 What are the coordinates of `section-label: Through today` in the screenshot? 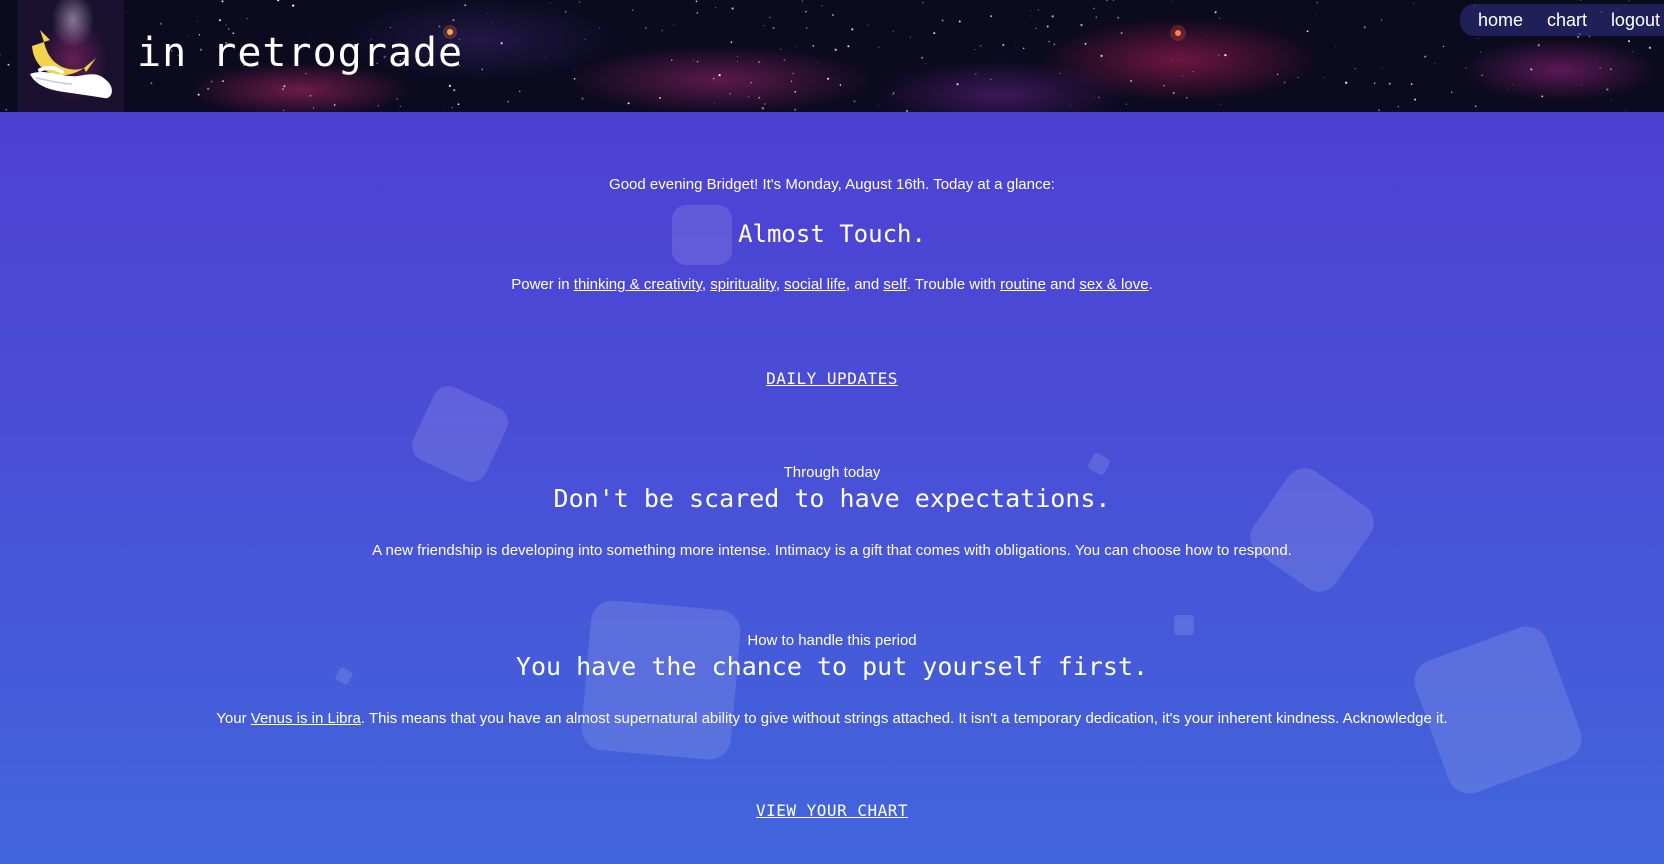 It's located at (832, 472).